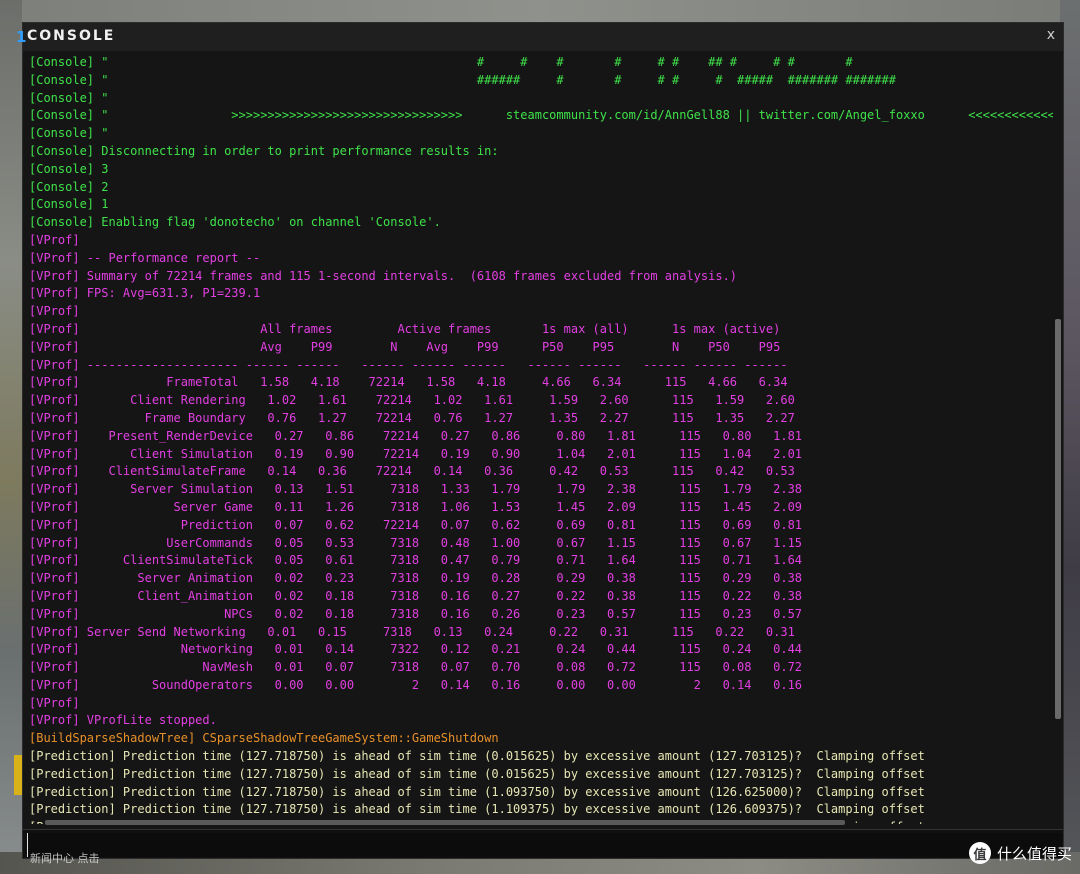  I want to click on title-accent: 1, so click(21, 37).